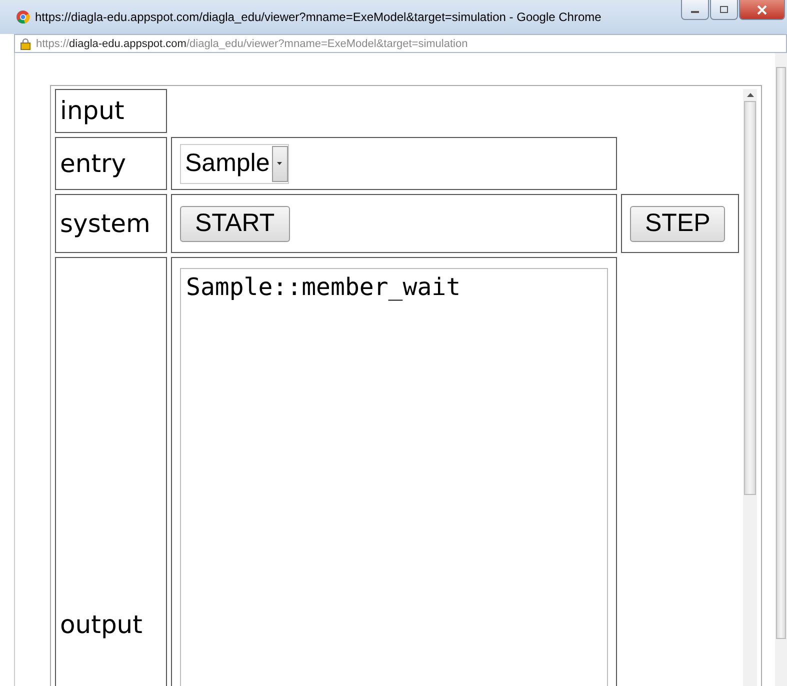 The height and width of the screenshot is (686, 787). I want to click on maximize-button, so click(724, 10).